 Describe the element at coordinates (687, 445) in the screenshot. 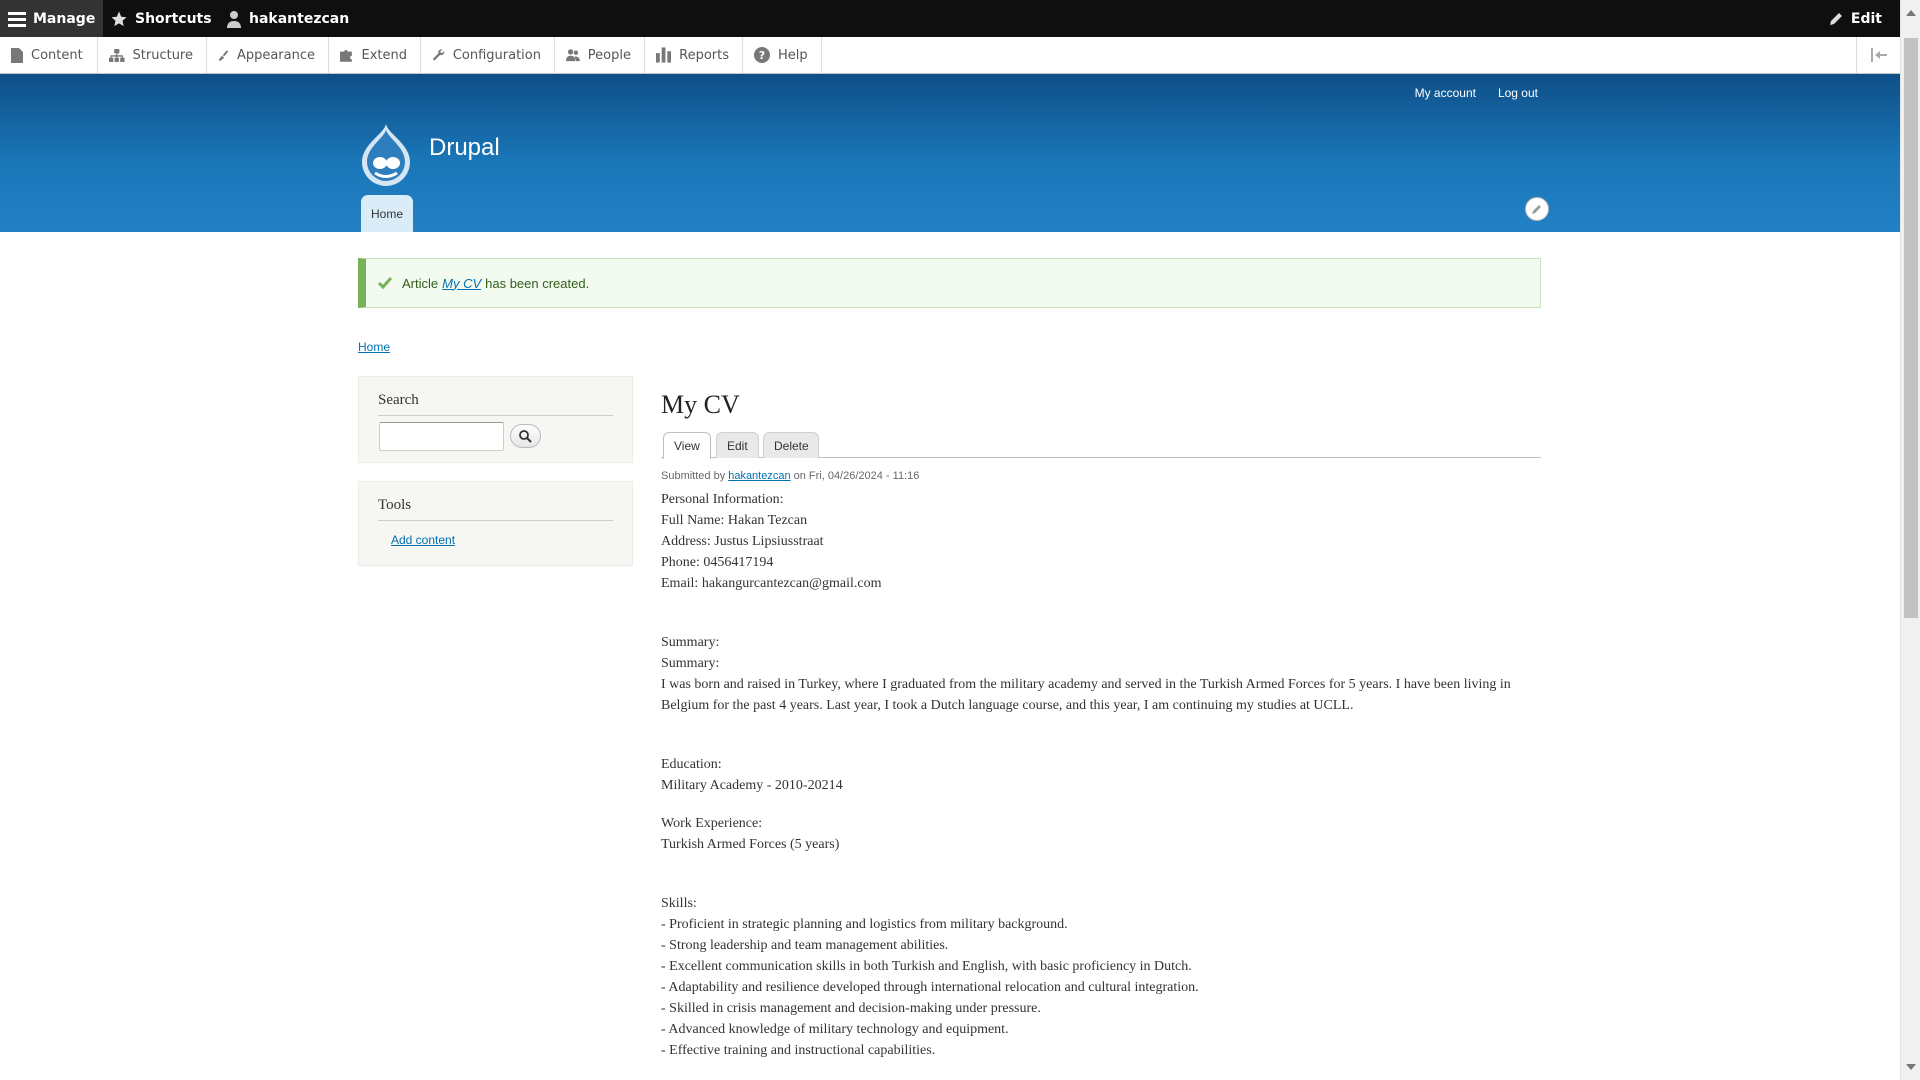

I see `tab-view: View` at that location.